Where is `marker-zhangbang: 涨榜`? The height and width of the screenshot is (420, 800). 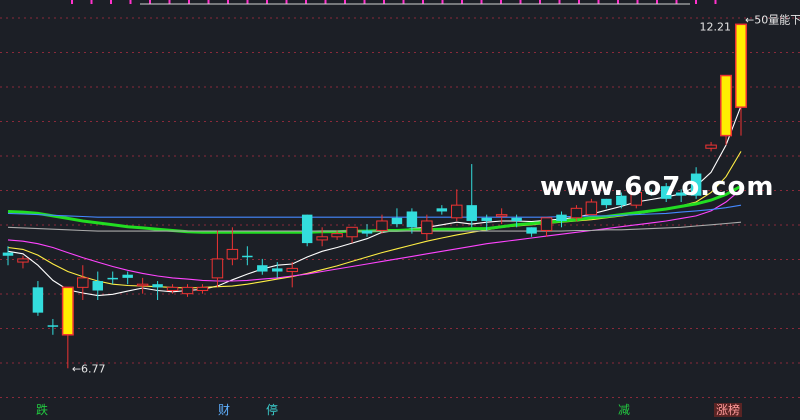 marker-zhangbang: 涨榜 is located at coordinates (728, 410).